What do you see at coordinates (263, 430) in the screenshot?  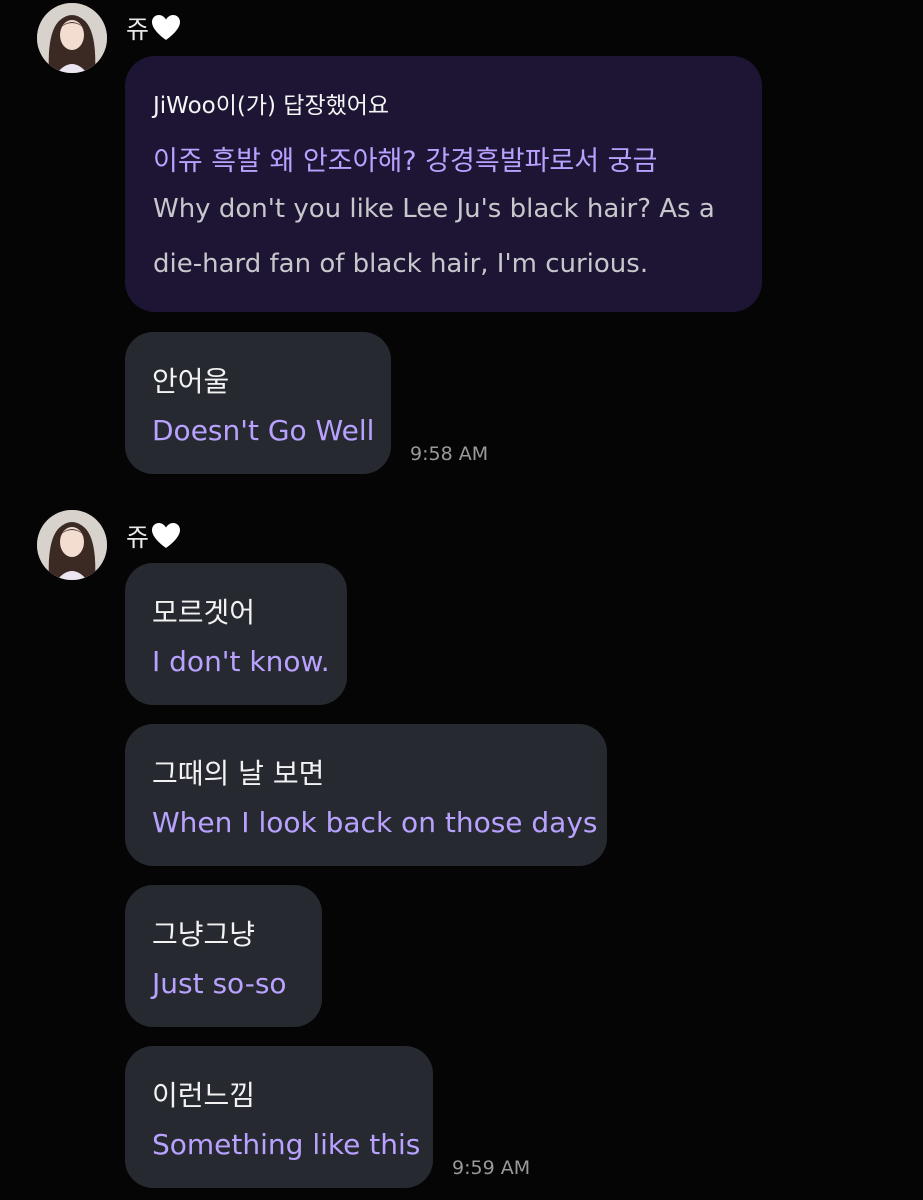 I see `message-translation-text: Doesn't Go Well` at bounding box center [263, 430].